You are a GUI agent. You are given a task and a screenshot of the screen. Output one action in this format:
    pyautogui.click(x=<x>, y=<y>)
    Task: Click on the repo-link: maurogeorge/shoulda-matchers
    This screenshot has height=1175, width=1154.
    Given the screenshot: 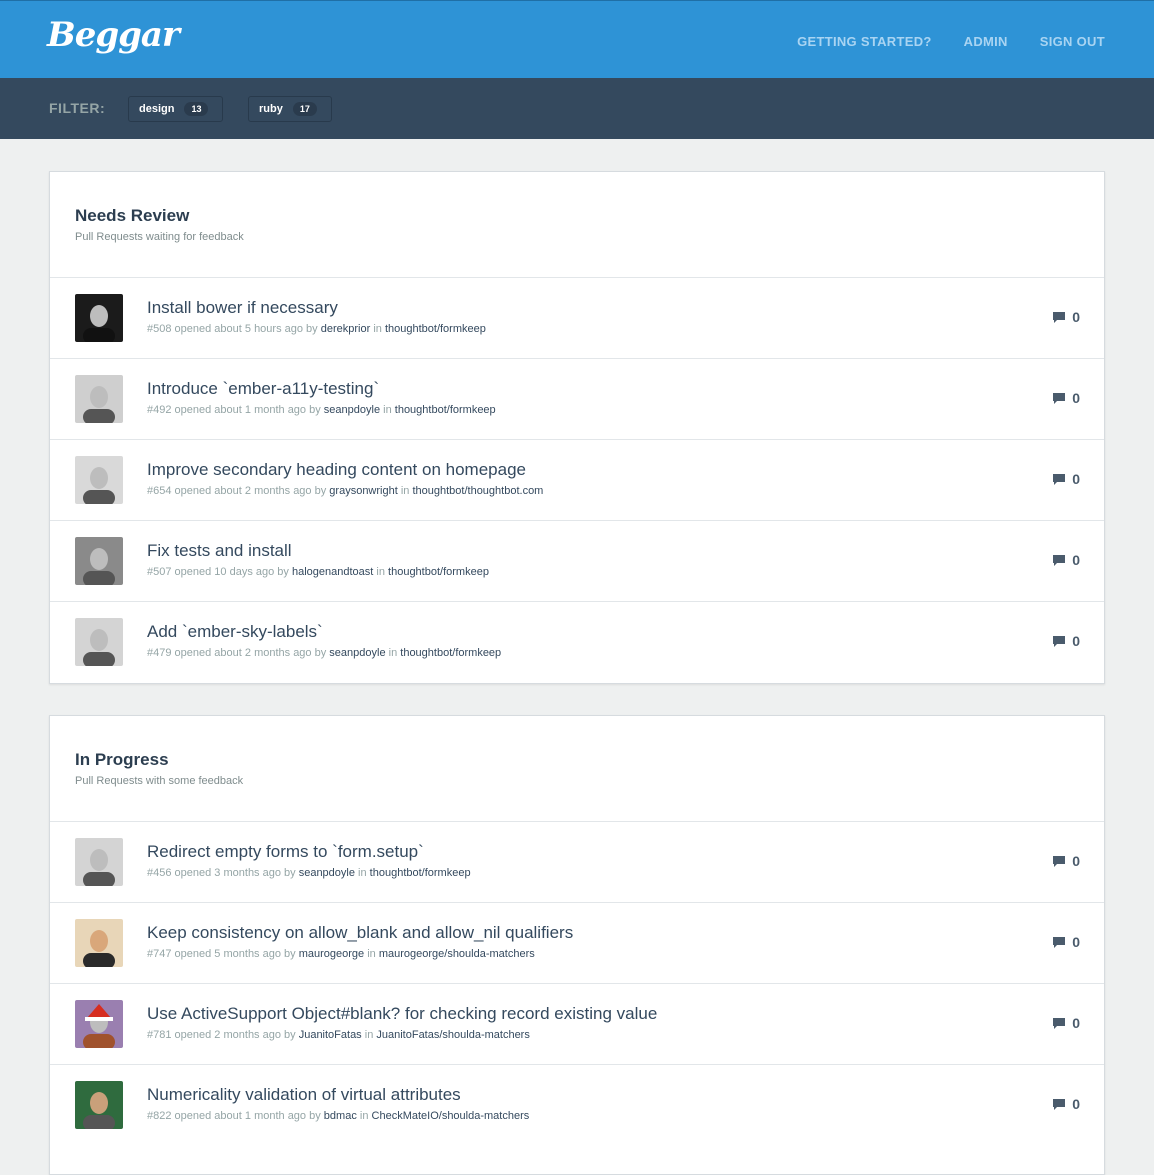 What is the action you would take?
    pyautogui.click(x=457, y=954)
    